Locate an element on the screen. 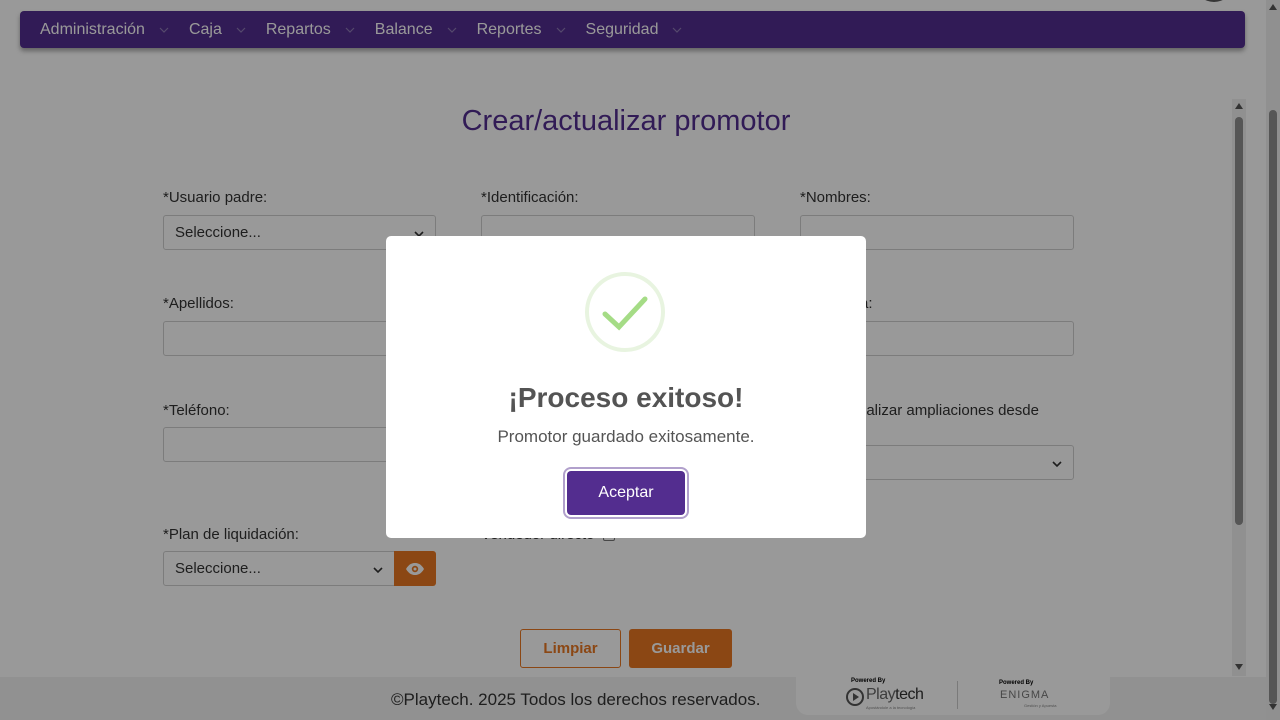  success-check-icon is located at coordinates (625, 312).